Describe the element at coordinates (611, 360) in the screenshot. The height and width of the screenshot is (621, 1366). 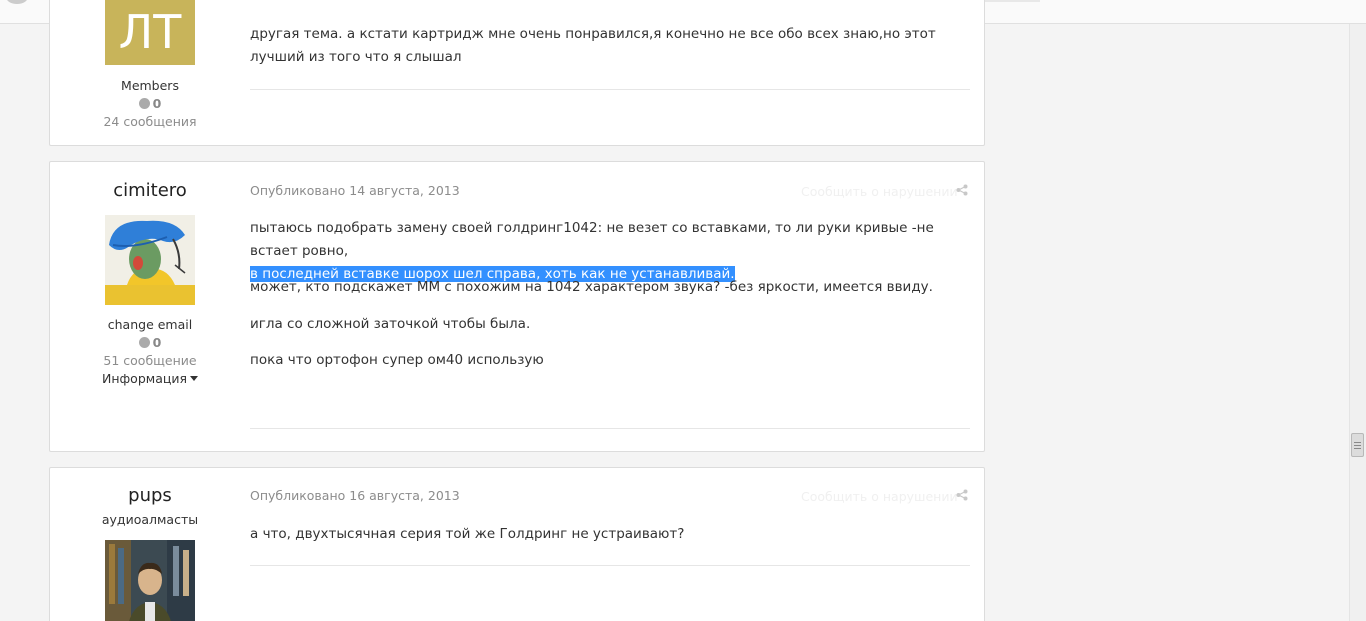
I see `post-content: пока что ортофон супер ом40 использую` at that location.